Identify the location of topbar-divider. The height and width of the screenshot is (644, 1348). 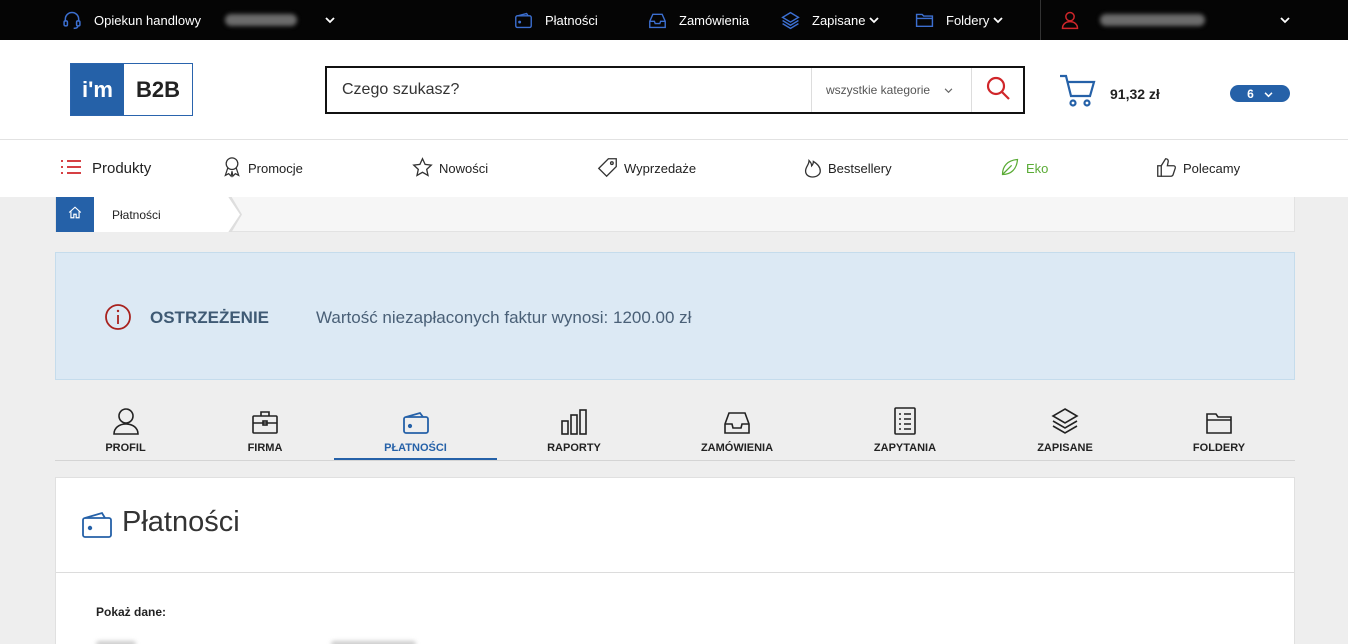
(1040, 20).